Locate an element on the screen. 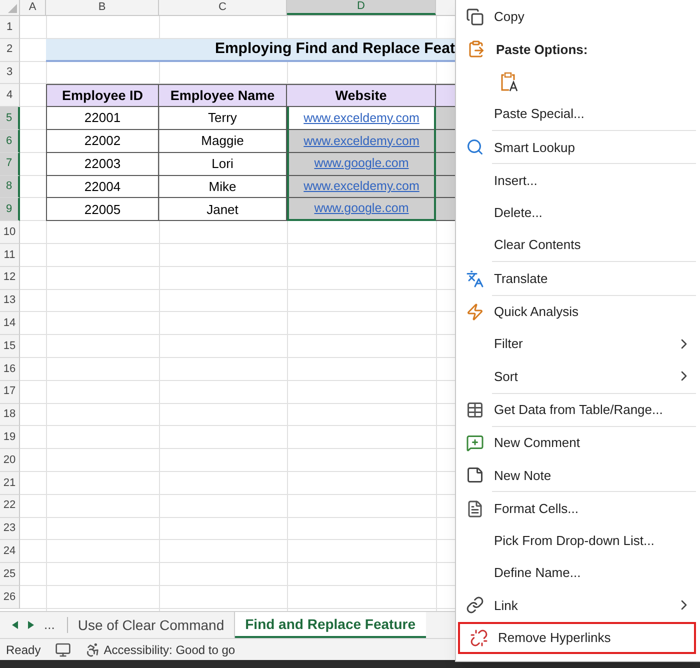  row-header: 5 is located at coordinates (10, 118).